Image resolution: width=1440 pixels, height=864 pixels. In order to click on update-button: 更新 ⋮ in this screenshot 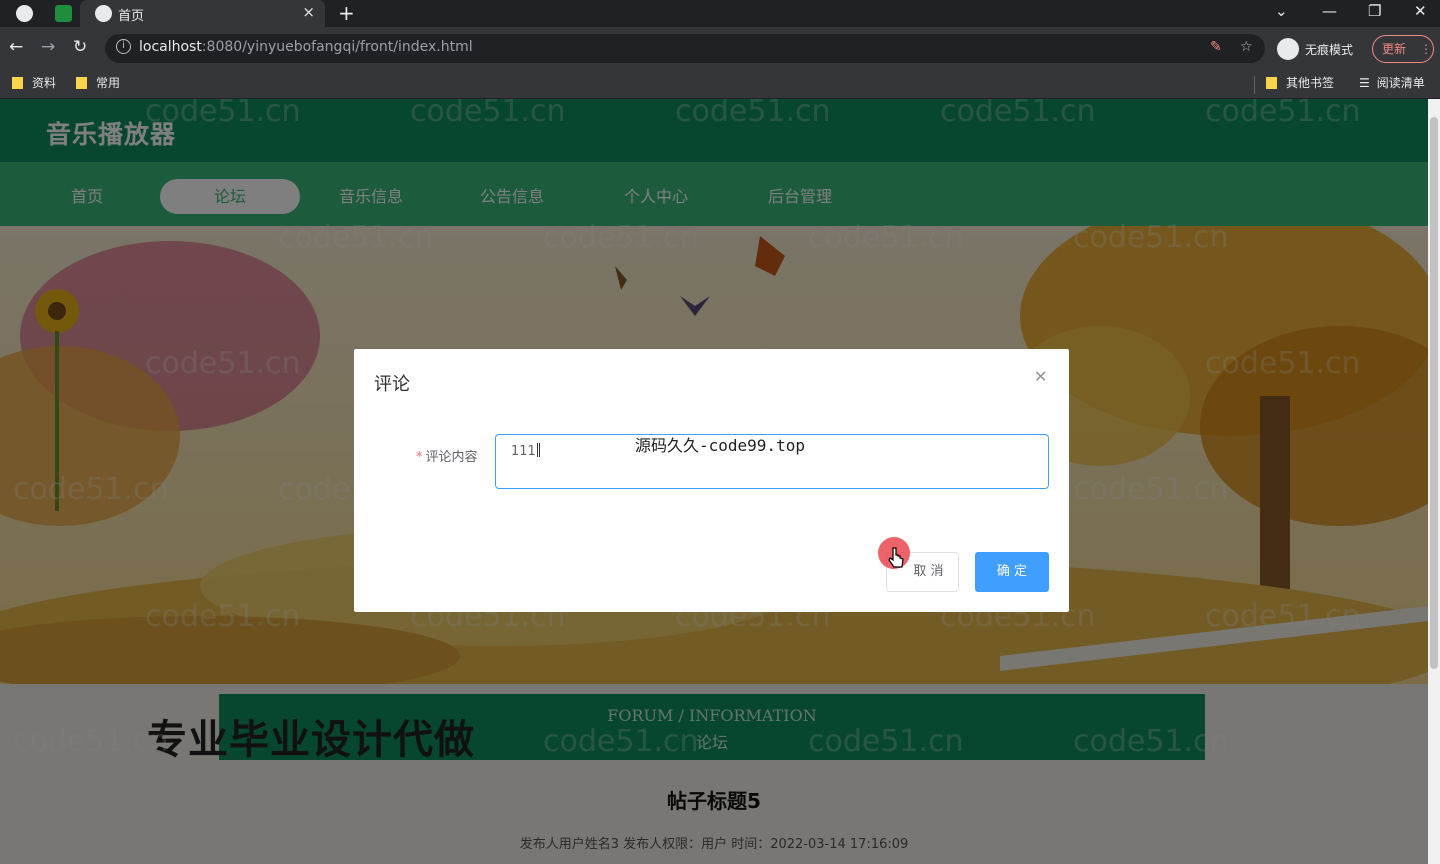, I will do `click(1403, 49)`.